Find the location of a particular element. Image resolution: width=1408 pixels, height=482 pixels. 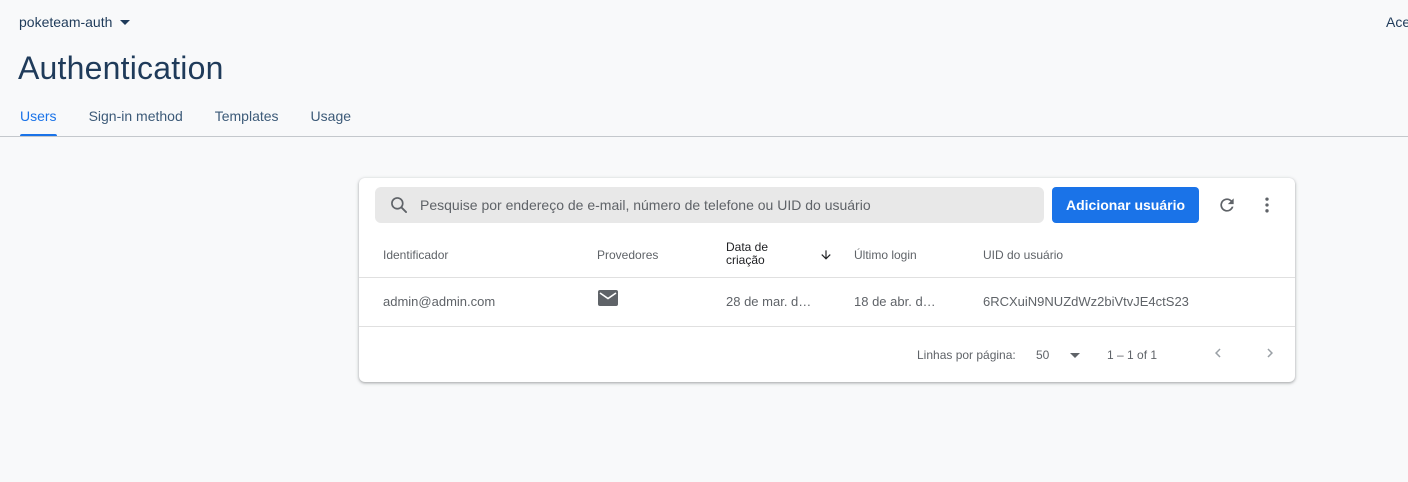

rows-per-page-select: 50 is located at coordinates (1058, 355).